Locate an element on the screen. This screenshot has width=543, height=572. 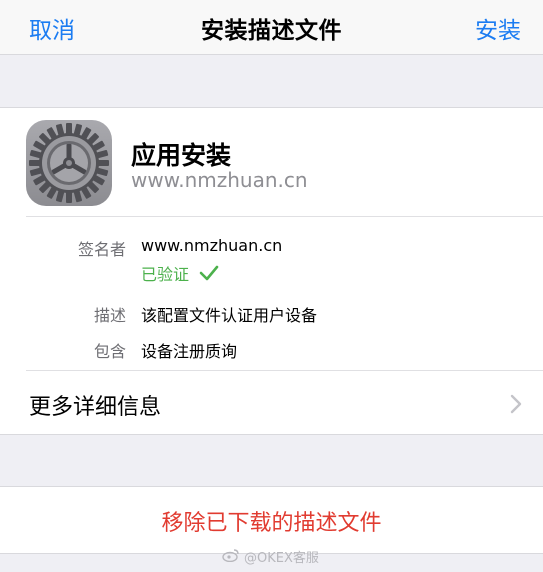
chevron-right-icon is located at coordinates (516, 406).